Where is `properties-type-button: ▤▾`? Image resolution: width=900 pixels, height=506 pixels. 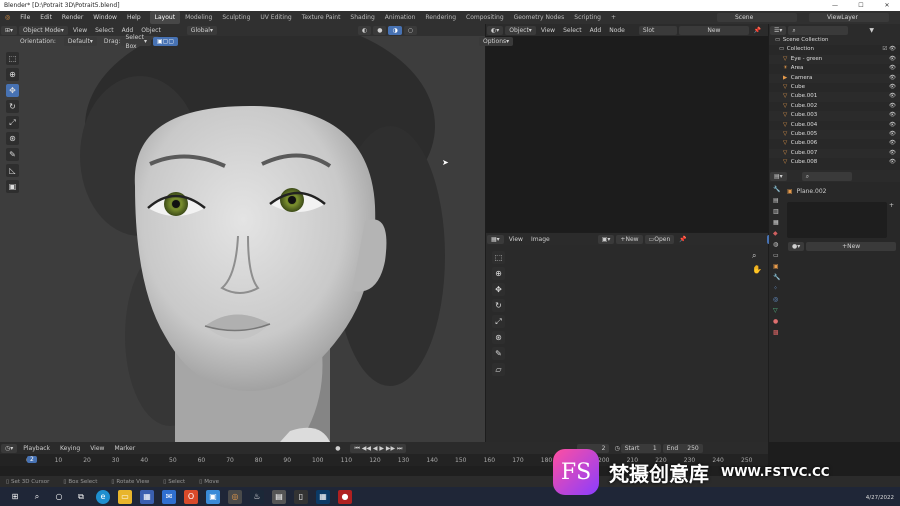
properties-type-button: ▤▾ is located at coordinates (778, 176).